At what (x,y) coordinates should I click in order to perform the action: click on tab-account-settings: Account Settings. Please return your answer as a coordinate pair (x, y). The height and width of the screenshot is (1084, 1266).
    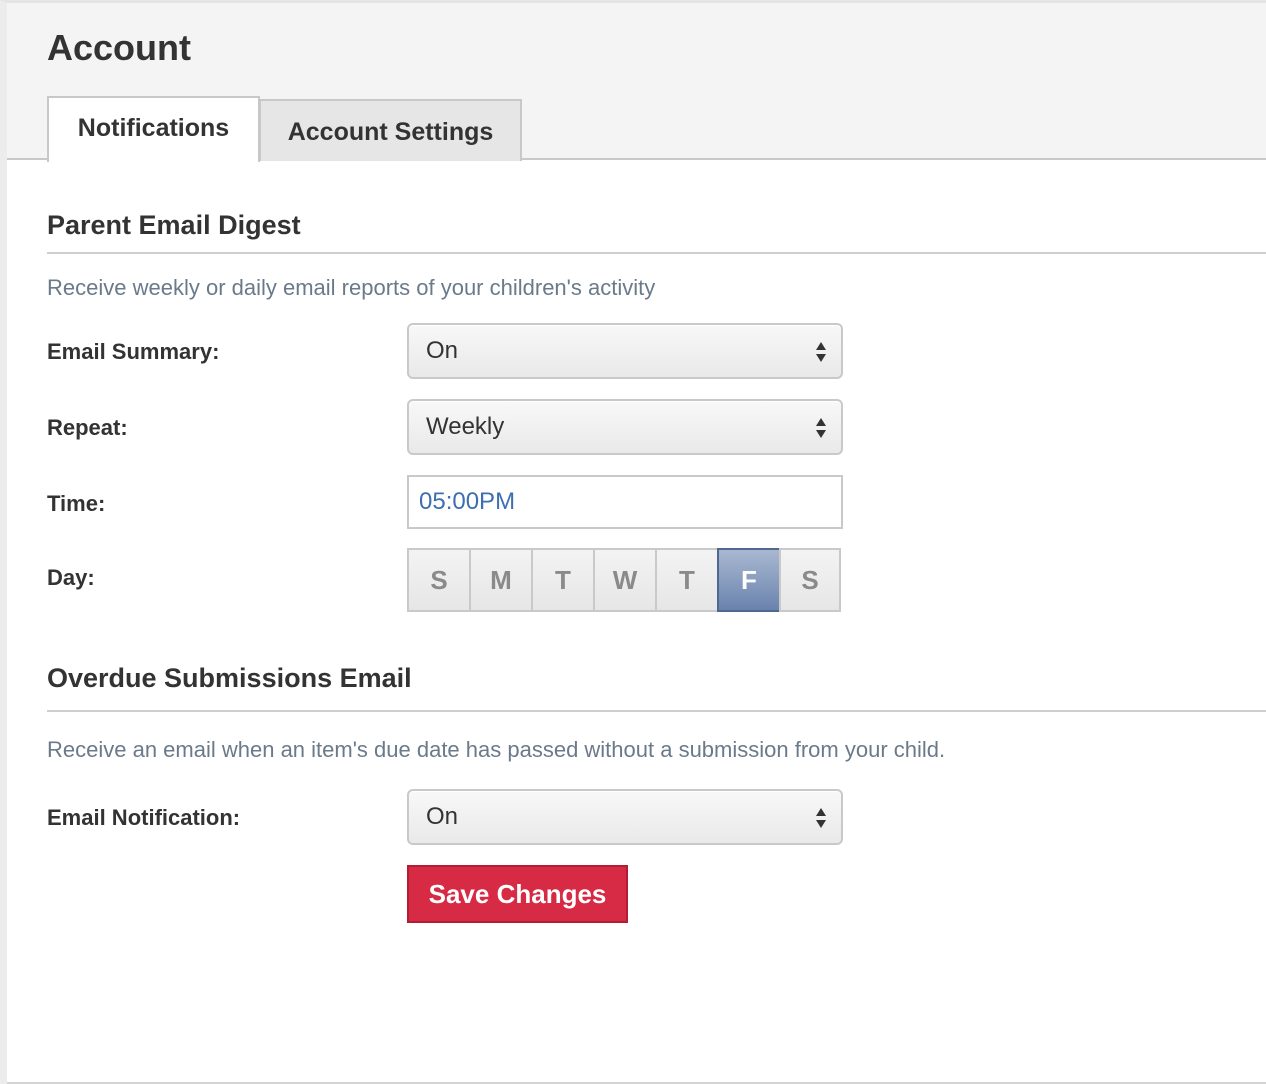
    Looking at the image, I should click on (390, 130).